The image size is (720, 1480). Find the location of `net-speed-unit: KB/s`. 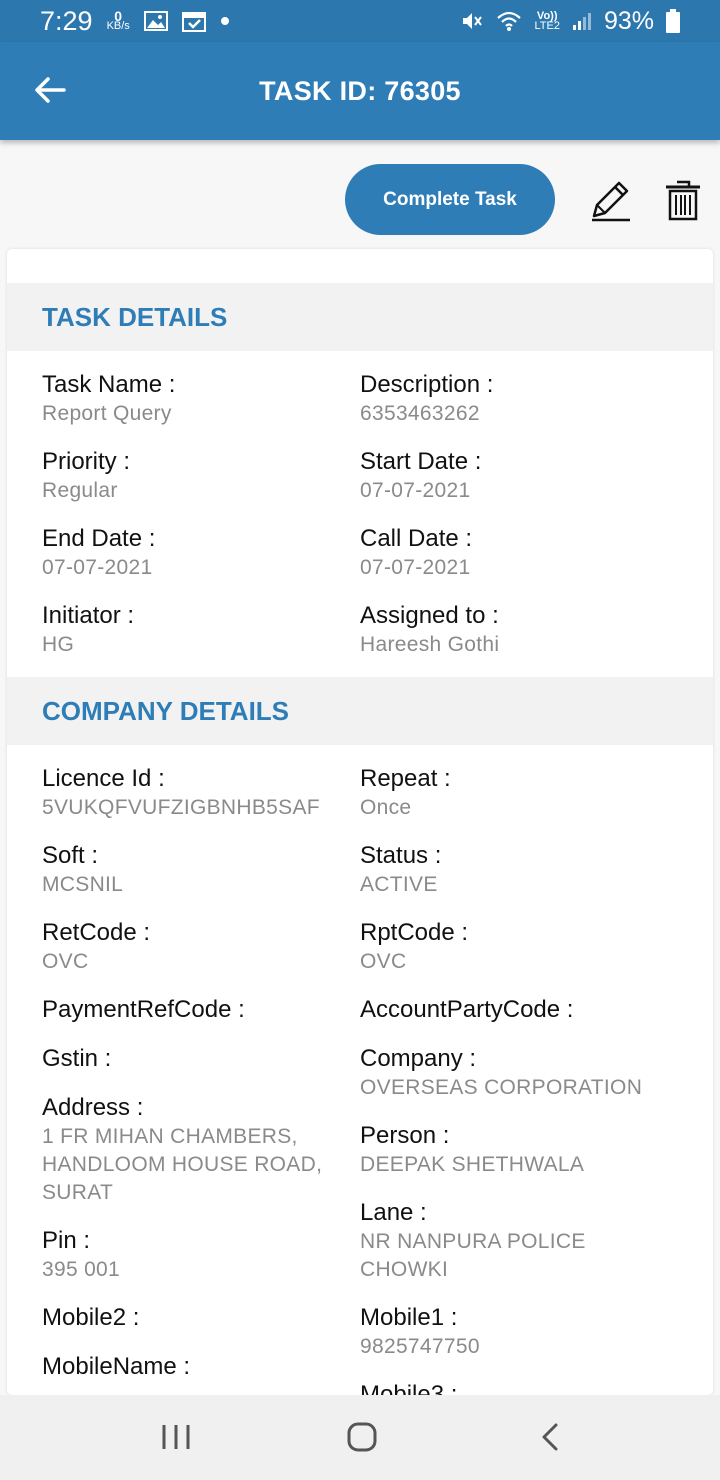

net-speed-unit: KB/s is located at coordinates (118, 26).